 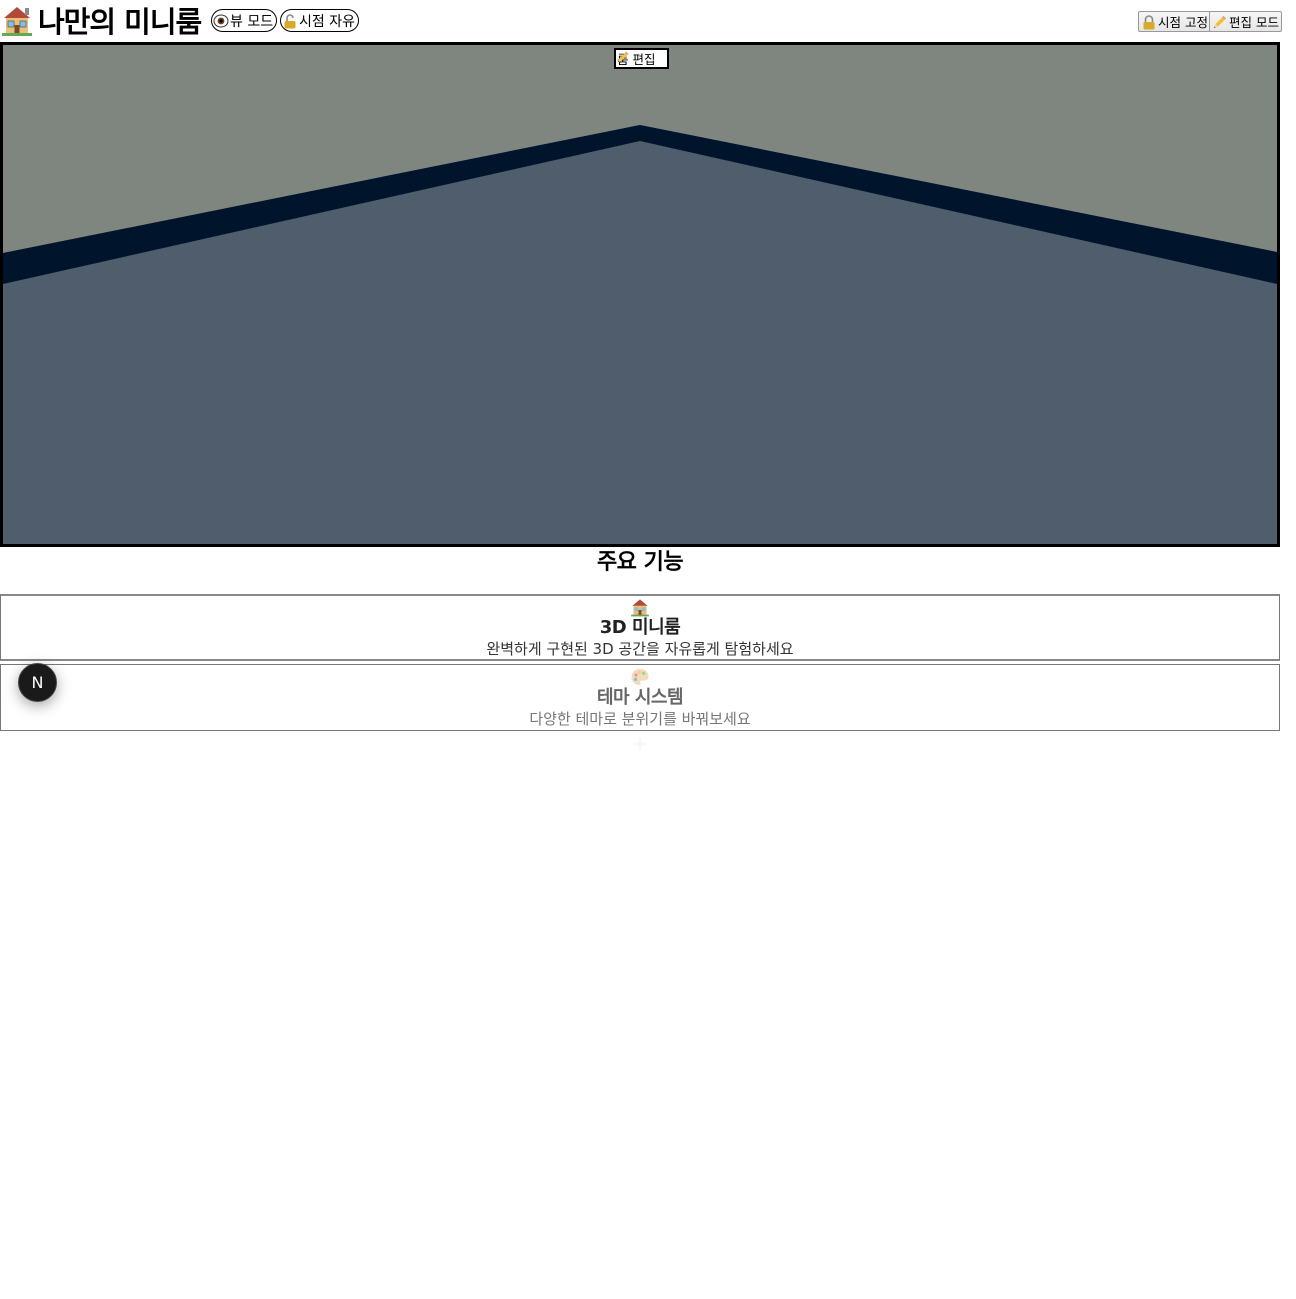 What do you see at coordinates (640, 765) in the screenshot?
I see `feature-card-faded` at bounding box center [640, 765].